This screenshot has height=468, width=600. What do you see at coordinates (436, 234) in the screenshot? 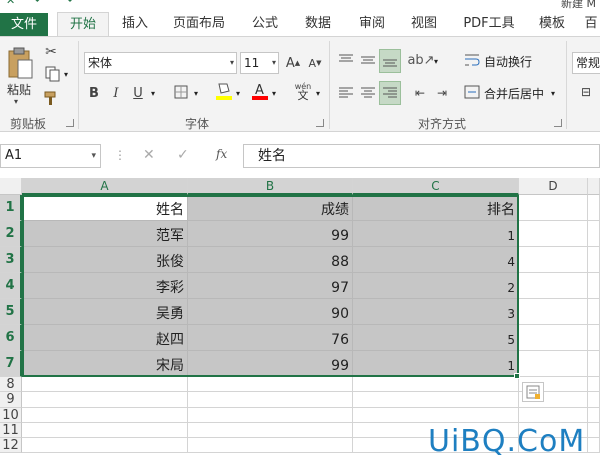
I see `cell-C2: 1` at bounding box center [436, 234].